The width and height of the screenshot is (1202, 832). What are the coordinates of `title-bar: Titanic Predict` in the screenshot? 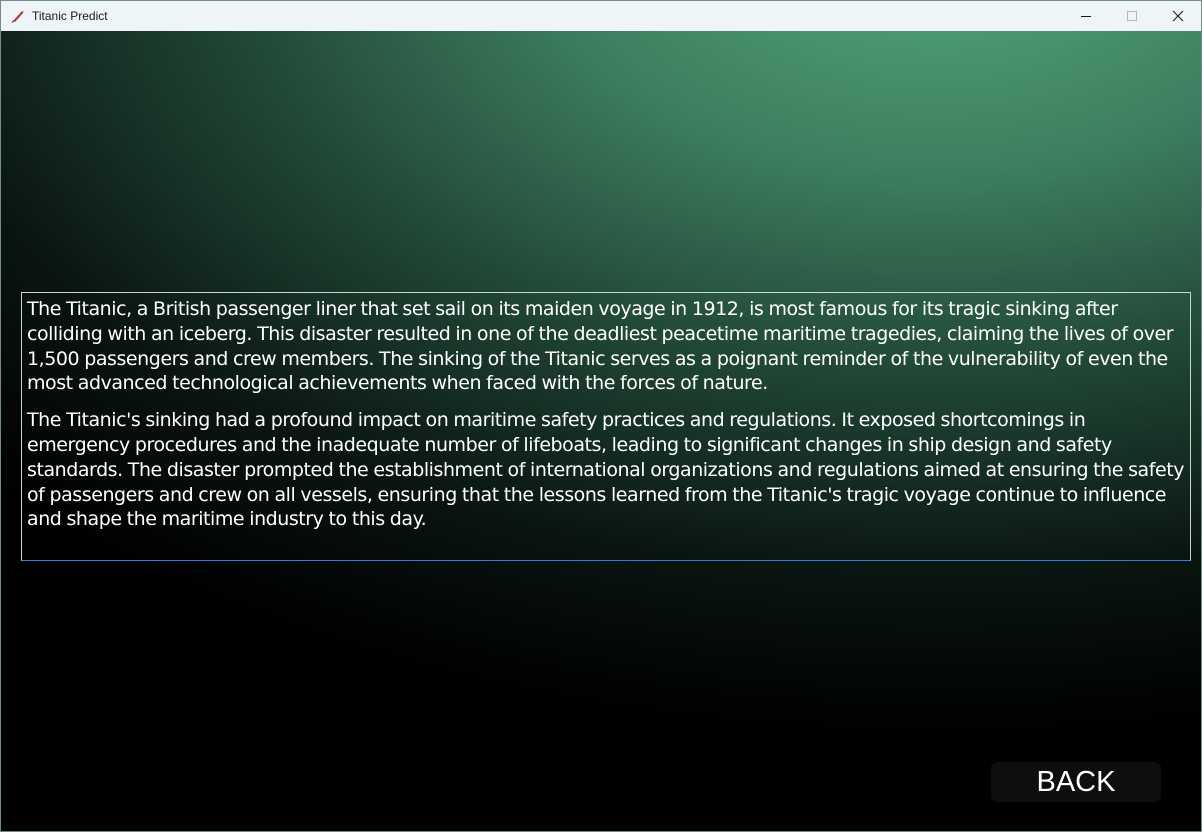 It's located at (601, 16).